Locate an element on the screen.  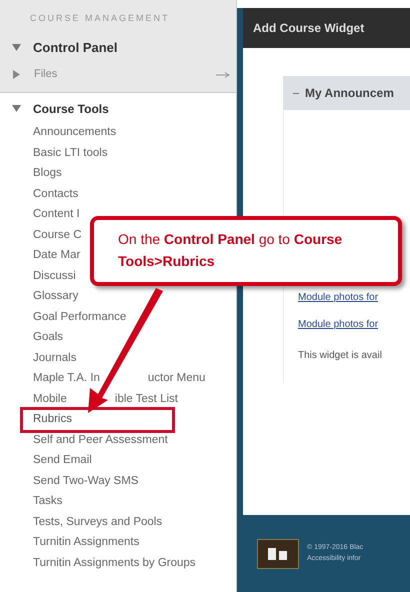
menu-item: Turnitin Assignments by Groups is located at coordinates (114, 563).